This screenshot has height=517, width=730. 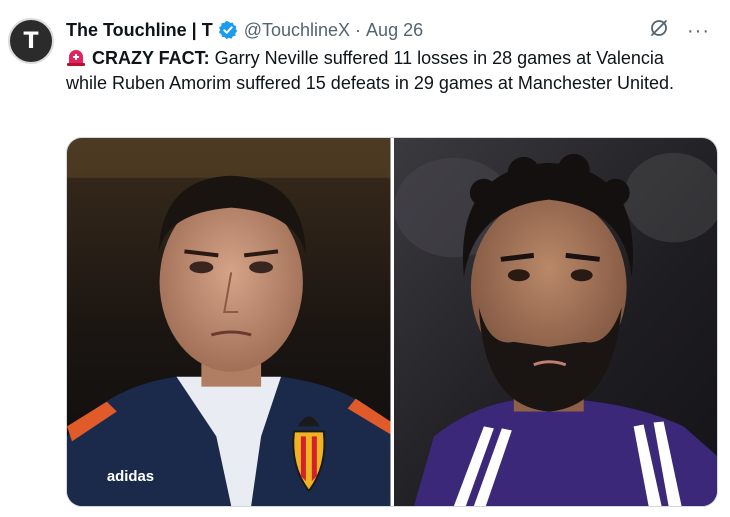 What do you see at coordinates (130, 476) in the screenshot?
I see `adidas-logo-text: adidas` at bounding box center [130, 476].